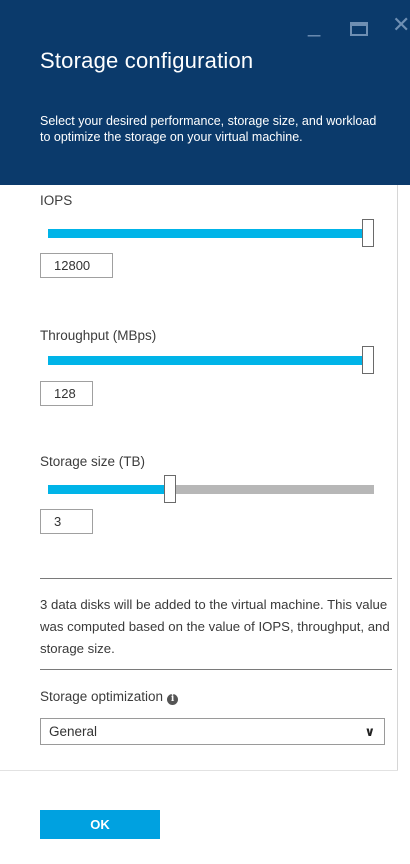 The height and width of the screenshot is (864, 410). Describe the element at coordinates (98, 335) in the screenshot. I see `throughput-label: Throughput (MBps)` at that location.